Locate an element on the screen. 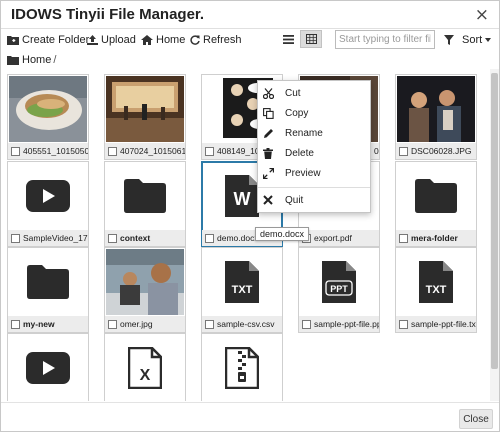 This screenshot has width=500, height=432. refresh-icon is located at coordinates (195, 40).